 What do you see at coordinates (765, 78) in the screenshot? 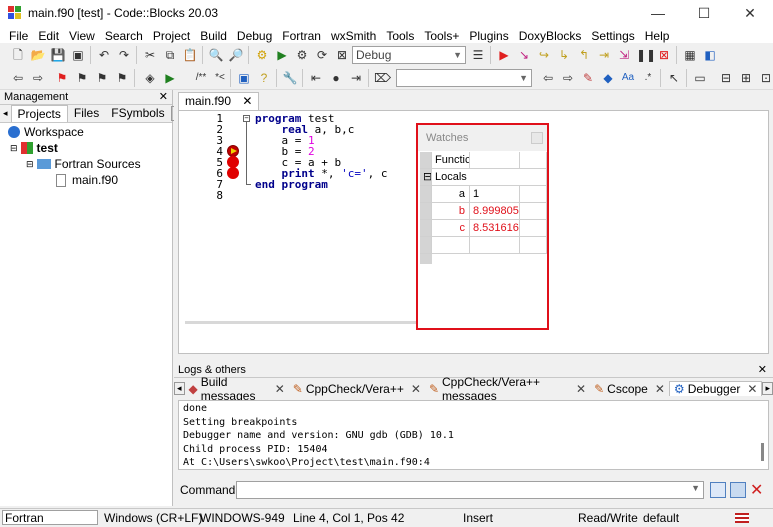
I see `more-icon: ⊡` at bounding box center [765, 78].